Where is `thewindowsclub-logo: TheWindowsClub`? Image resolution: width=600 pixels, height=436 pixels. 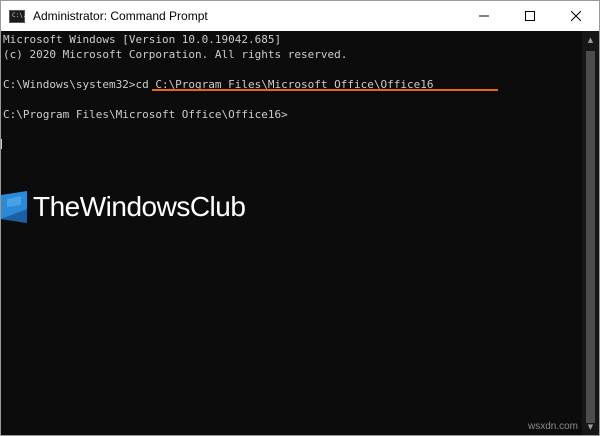
thewindowsclub-logo: TheWindowsClub is located at coordinates (123, 207).